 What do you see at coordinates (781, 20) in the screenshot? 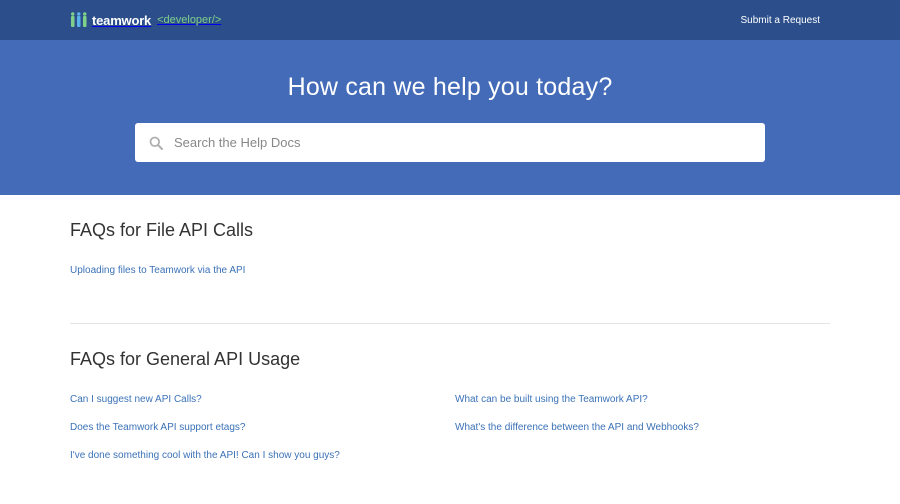
I see `submit-request-link: Submit a Request` at bounding box center [781, 20].